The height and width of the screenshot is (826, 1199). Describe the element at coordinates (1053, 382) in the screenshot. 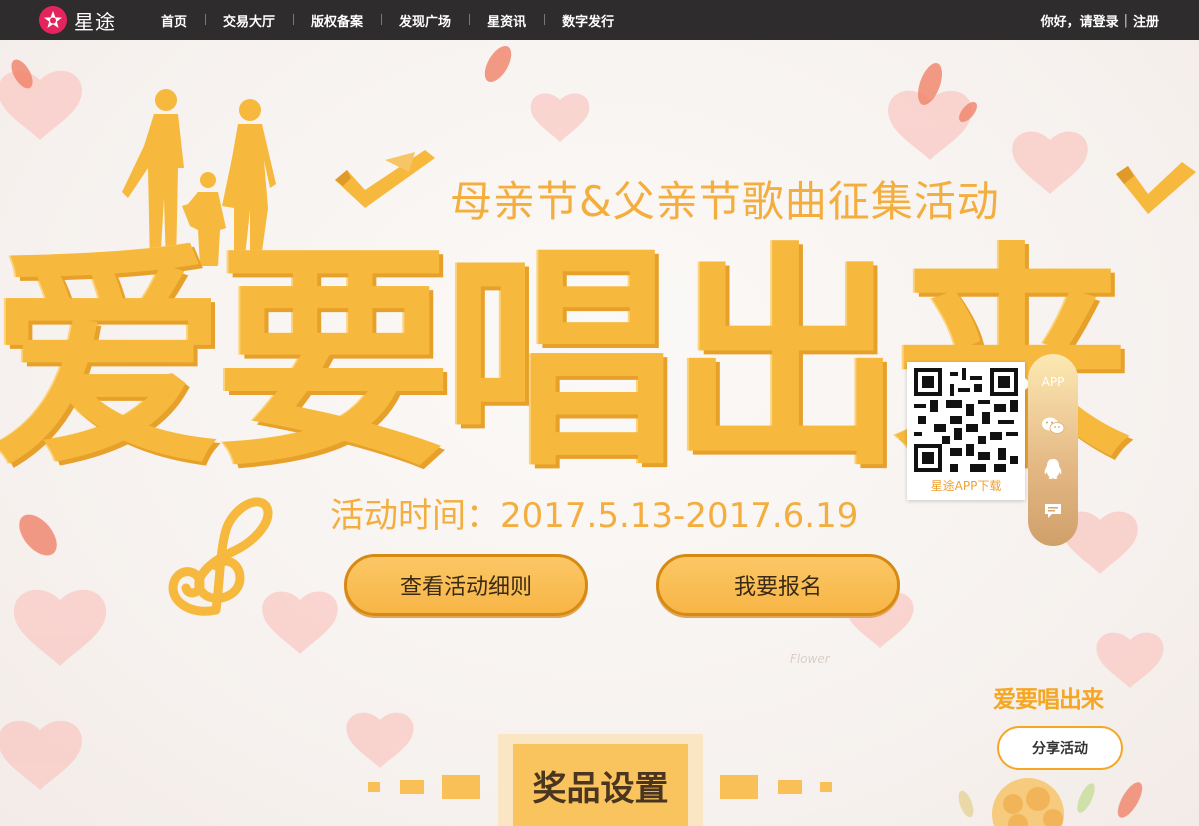

I see `sidebar-app-button: APP` at that location.